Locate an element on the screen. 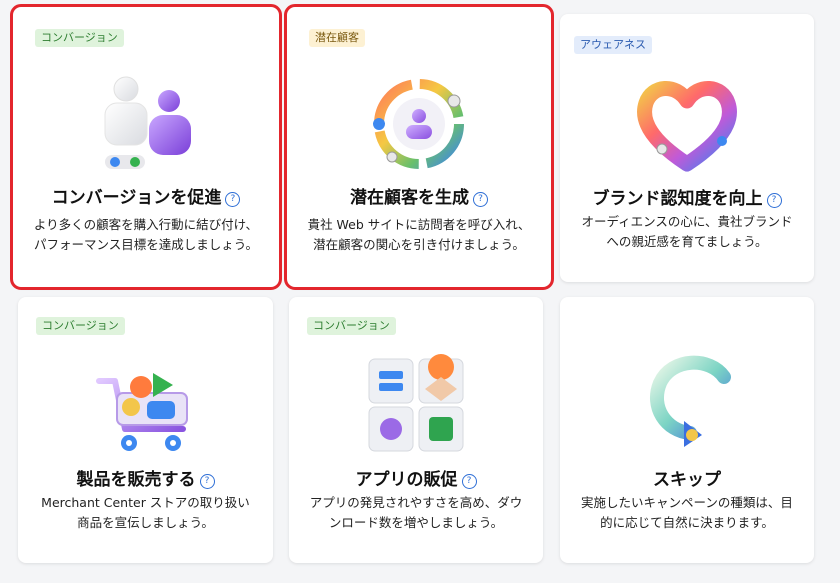 Image resolution: width=840 pixels, height=583 pixels. card-title: 製品を販売する is located at coordinates (136, 480).